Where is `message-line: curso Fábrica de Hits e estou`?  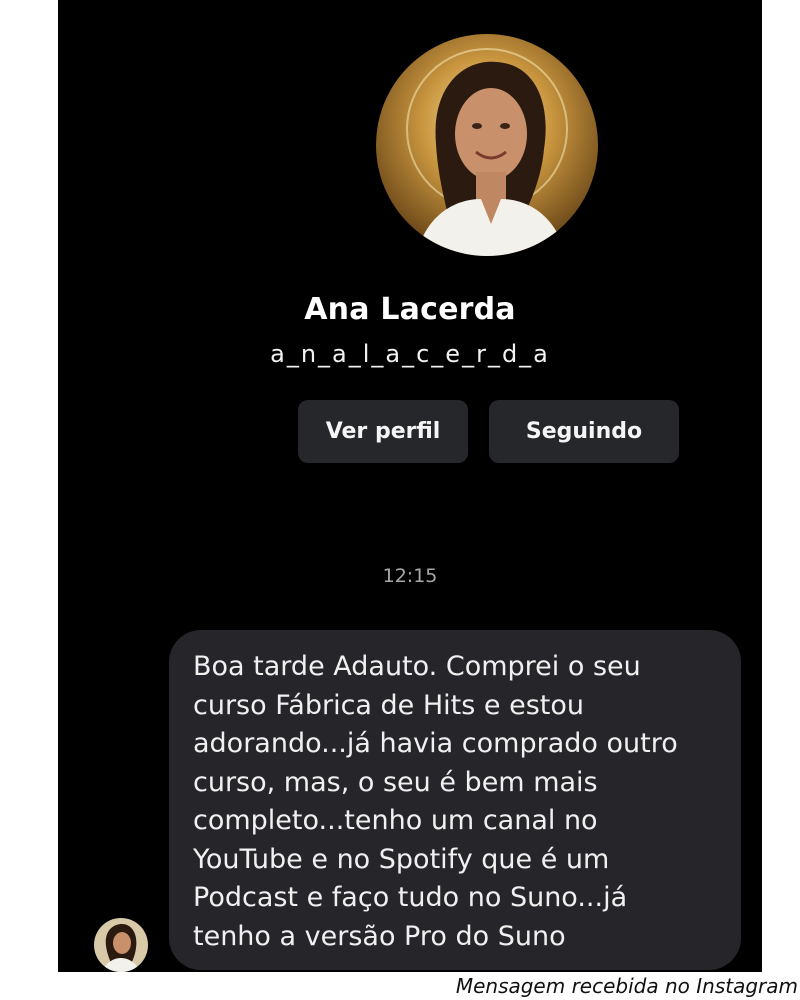
message-line: curso Fábrica de Hits e estou is located at coordinates (388, 705).